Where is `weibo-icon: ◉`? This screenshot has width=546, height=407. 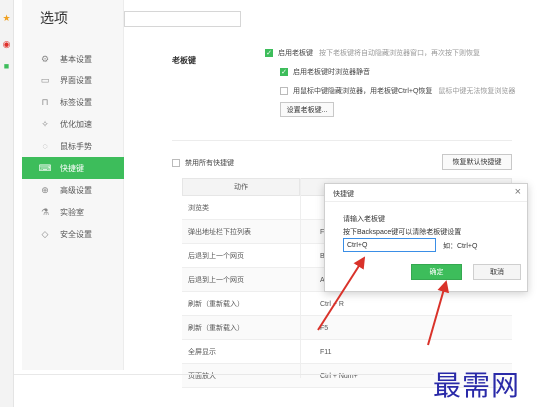 weibo-icon: ◉ is located at coordinates (6, 44).